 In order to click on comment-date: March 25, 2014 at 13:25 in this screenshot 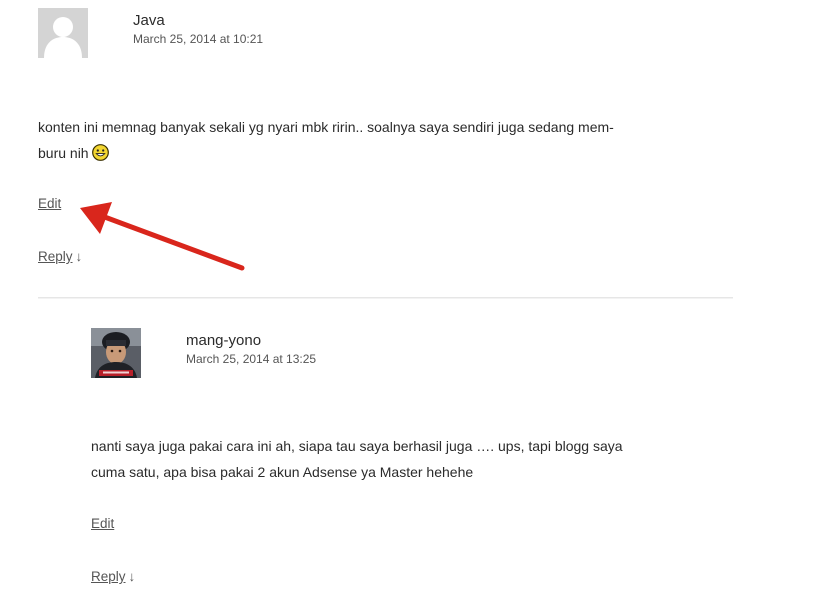, I will do `click(251, 359)`.